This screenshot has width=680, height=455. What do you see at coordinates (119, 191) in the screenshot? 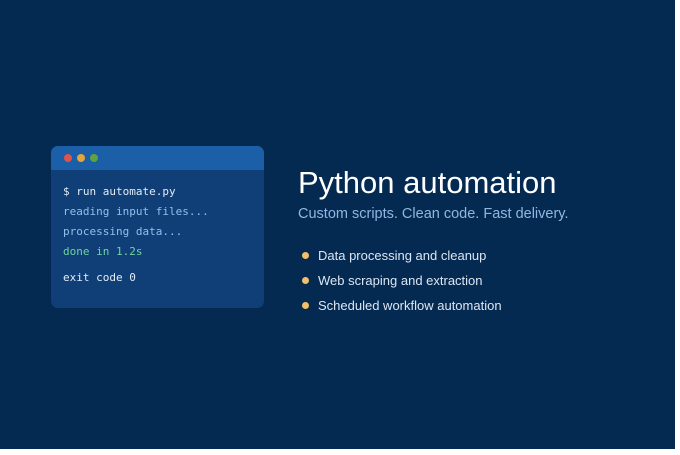
I see `terminal-command-line: $ run automate.py` at bounding box center [119, 191].